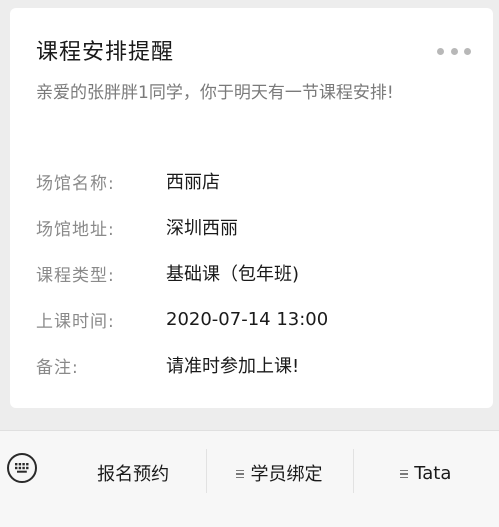 The height and width of the screenshot is (527, 499). I want to click on menu-item-label: Tata, so click(433, 473).